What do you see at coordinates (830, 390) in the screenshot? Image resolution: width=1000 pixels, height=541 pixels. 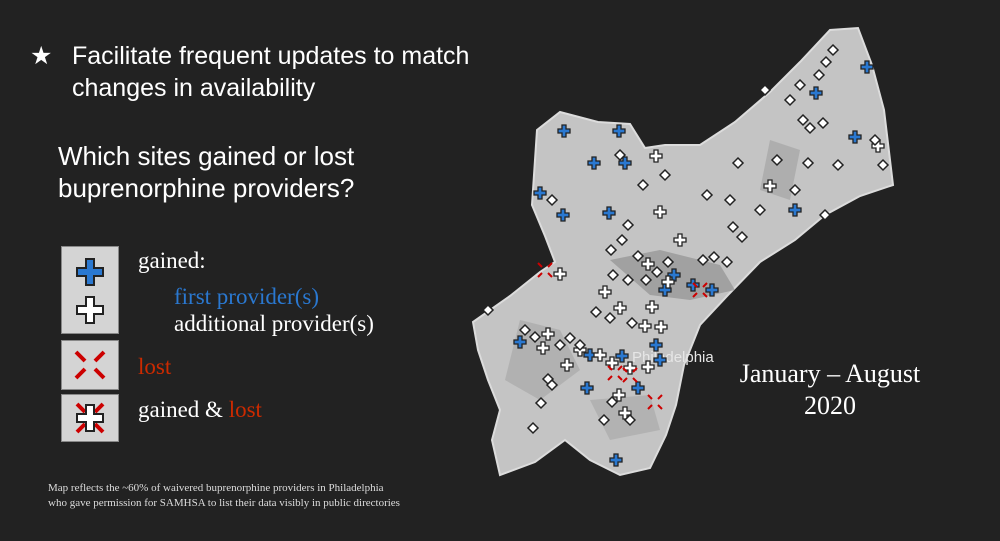 I see `date-range: January – August 2020` at bounding box center [830, 390].